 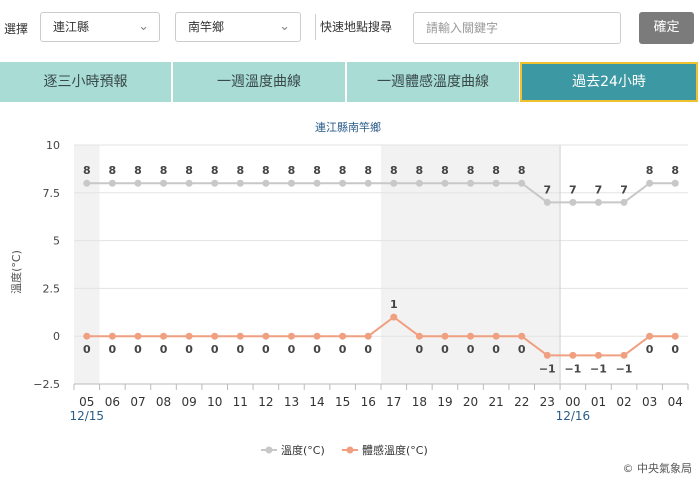 What do you see at coordinates (394, 304) in the screenshot?
I see `apparent-temperature-data-label: 1` at bounding box center [394, 304].